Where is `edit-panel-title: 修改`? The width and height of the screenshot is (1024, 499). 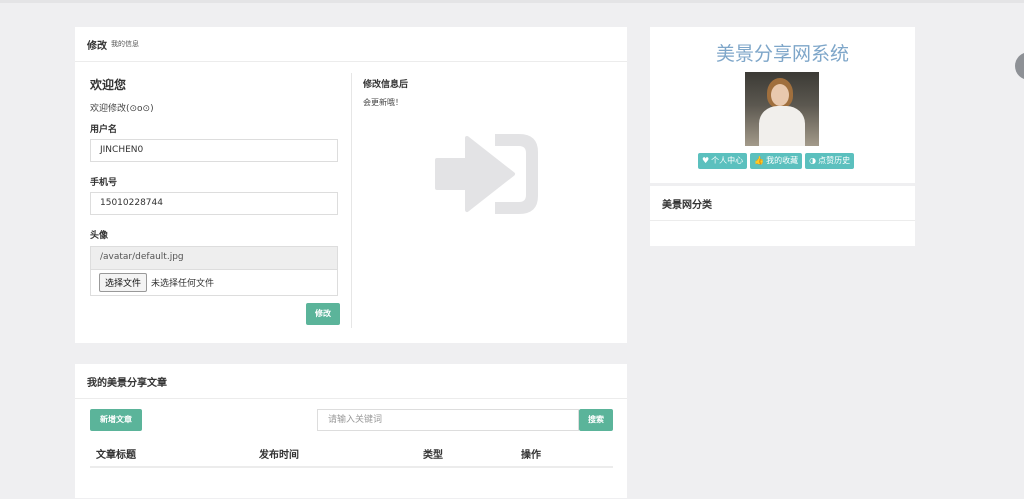 edit-panel-title: 修改 is located at coordinates (97, 46).